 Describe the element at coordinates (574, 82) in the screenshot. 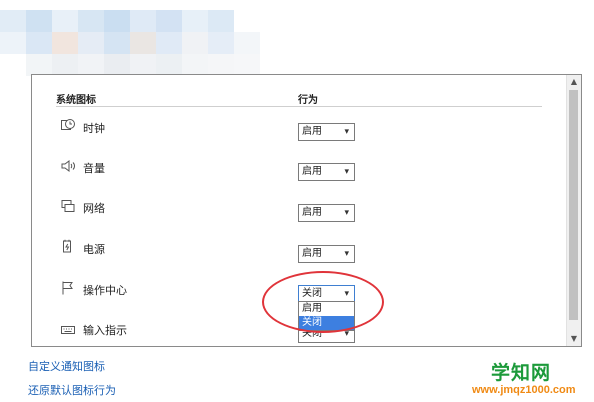

I see `scroll-up-arrow-icon: ▲` at that location.